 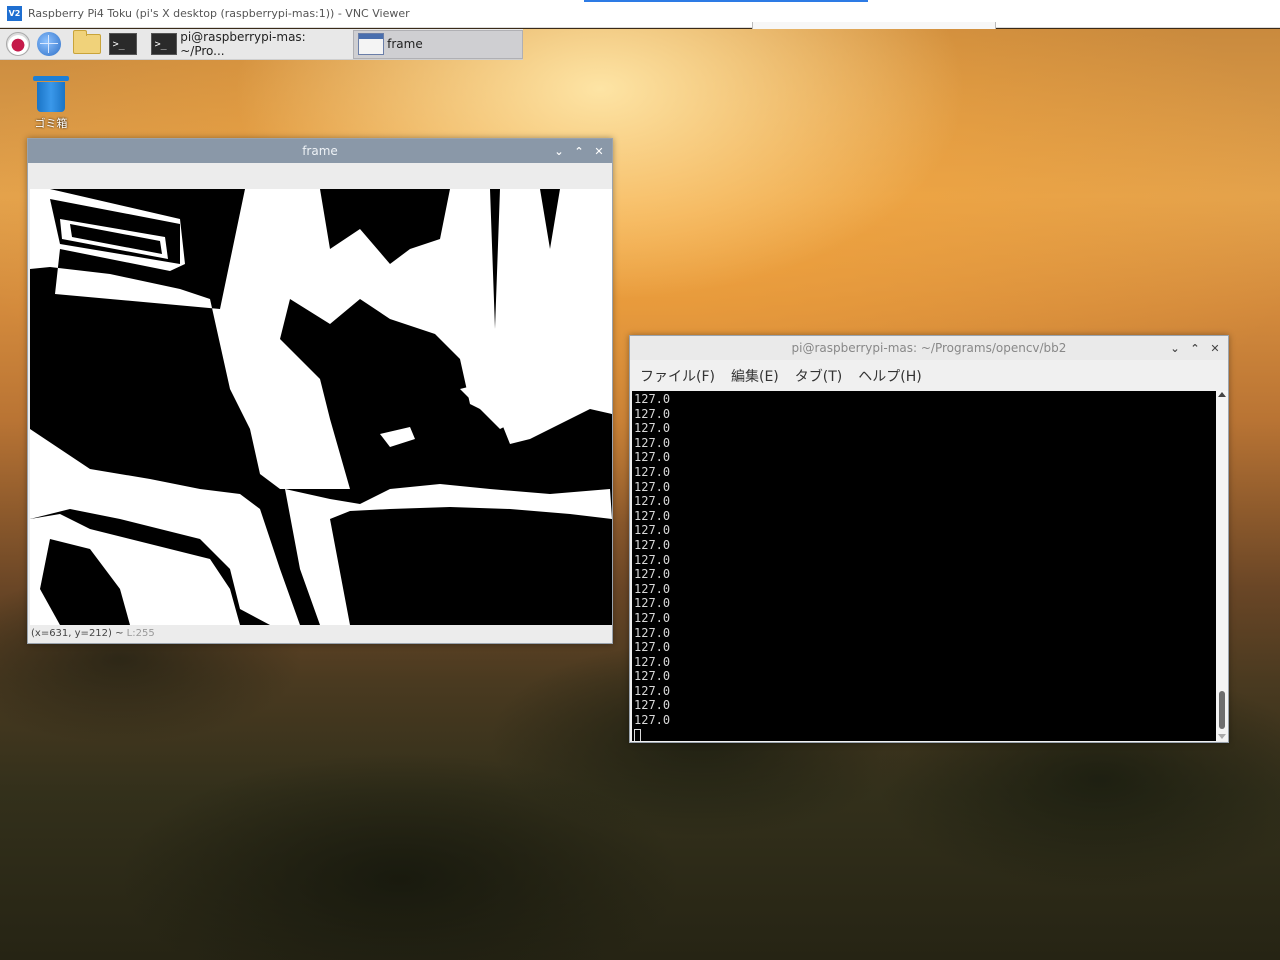 What do you see at coordinates (79, 633) in the screenshot?
I see `frame-status-coords: (x=631, y=212) ~` at bounding box center [79, 633].